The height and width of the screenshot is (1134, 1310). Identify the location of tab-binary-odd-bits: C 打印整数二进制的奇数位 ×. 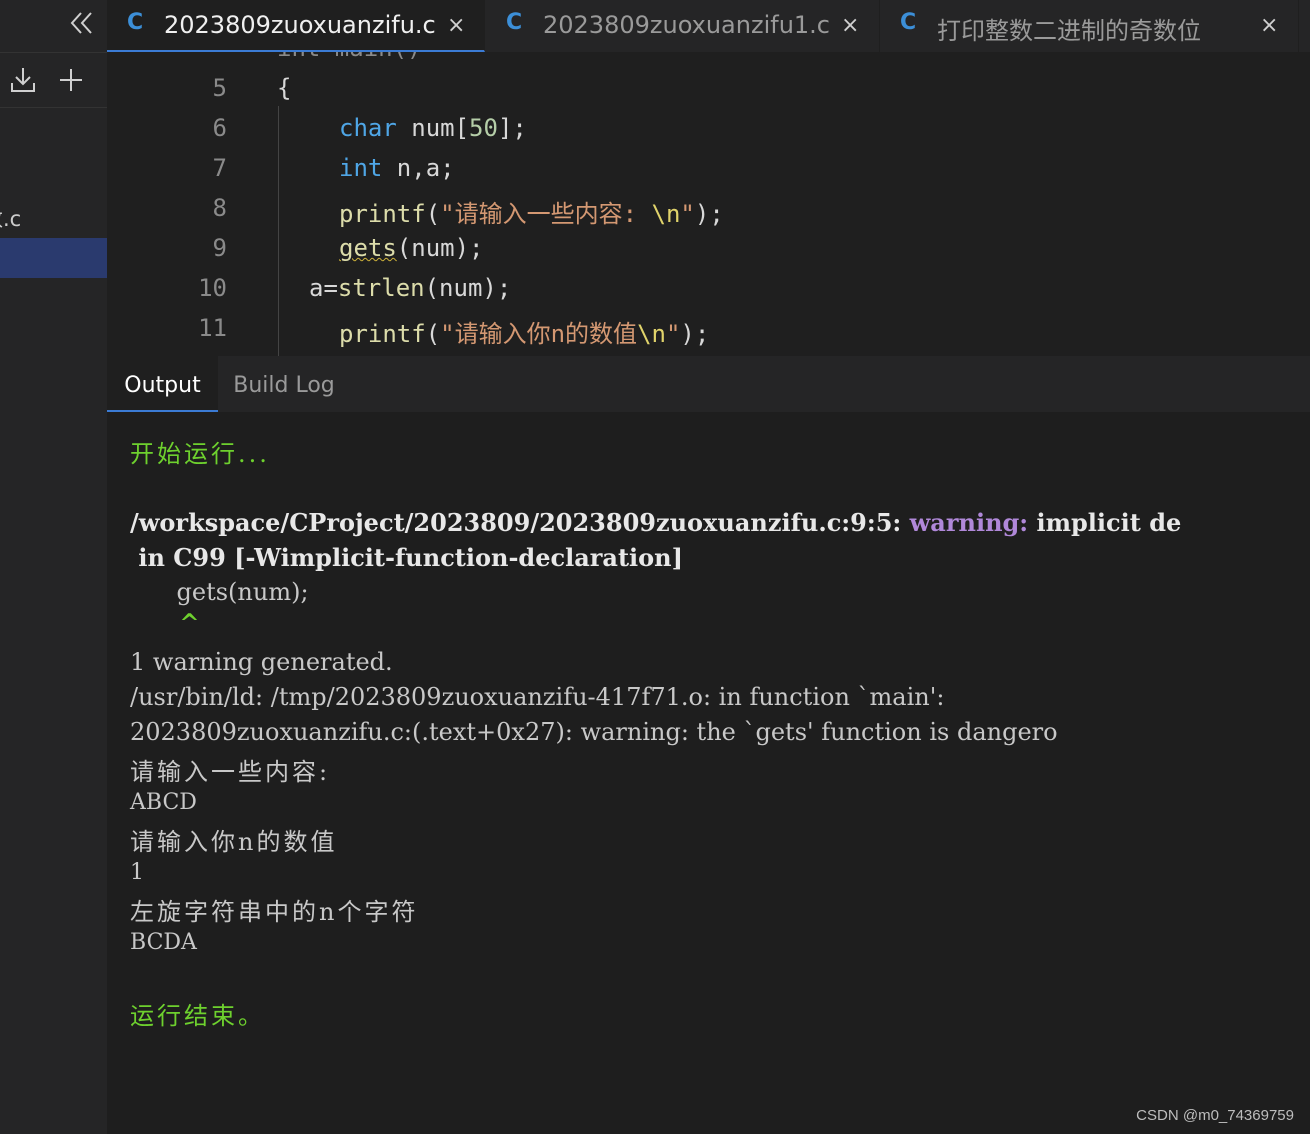
(1089, 26).